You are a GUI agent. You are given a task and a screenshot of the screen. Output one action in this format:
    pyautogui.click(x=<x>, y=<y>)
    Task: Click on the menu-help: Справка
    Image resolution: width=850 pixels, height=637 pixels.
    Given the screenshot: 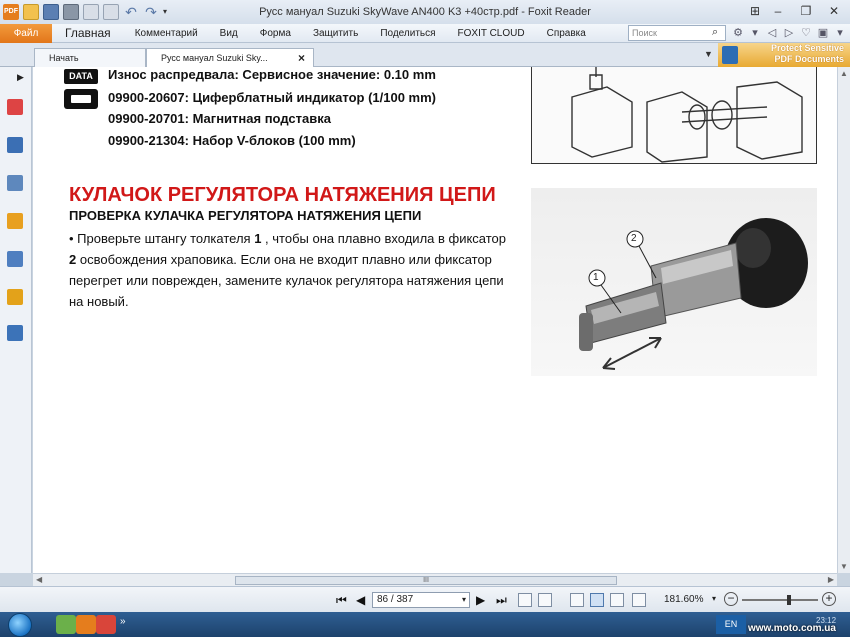 What is the action you would take?
    pyautogui.click(x=566, y=33)
    